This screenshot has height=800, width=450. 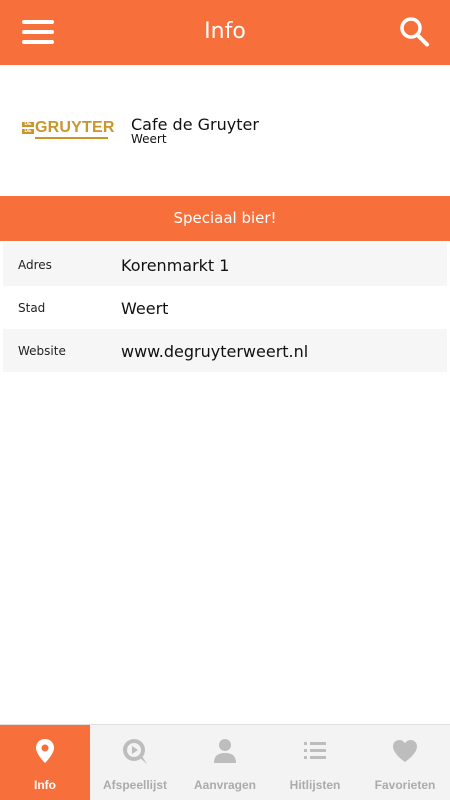 I want to click on tab-favorieten: Favorieten, so click(x=405, y=762).